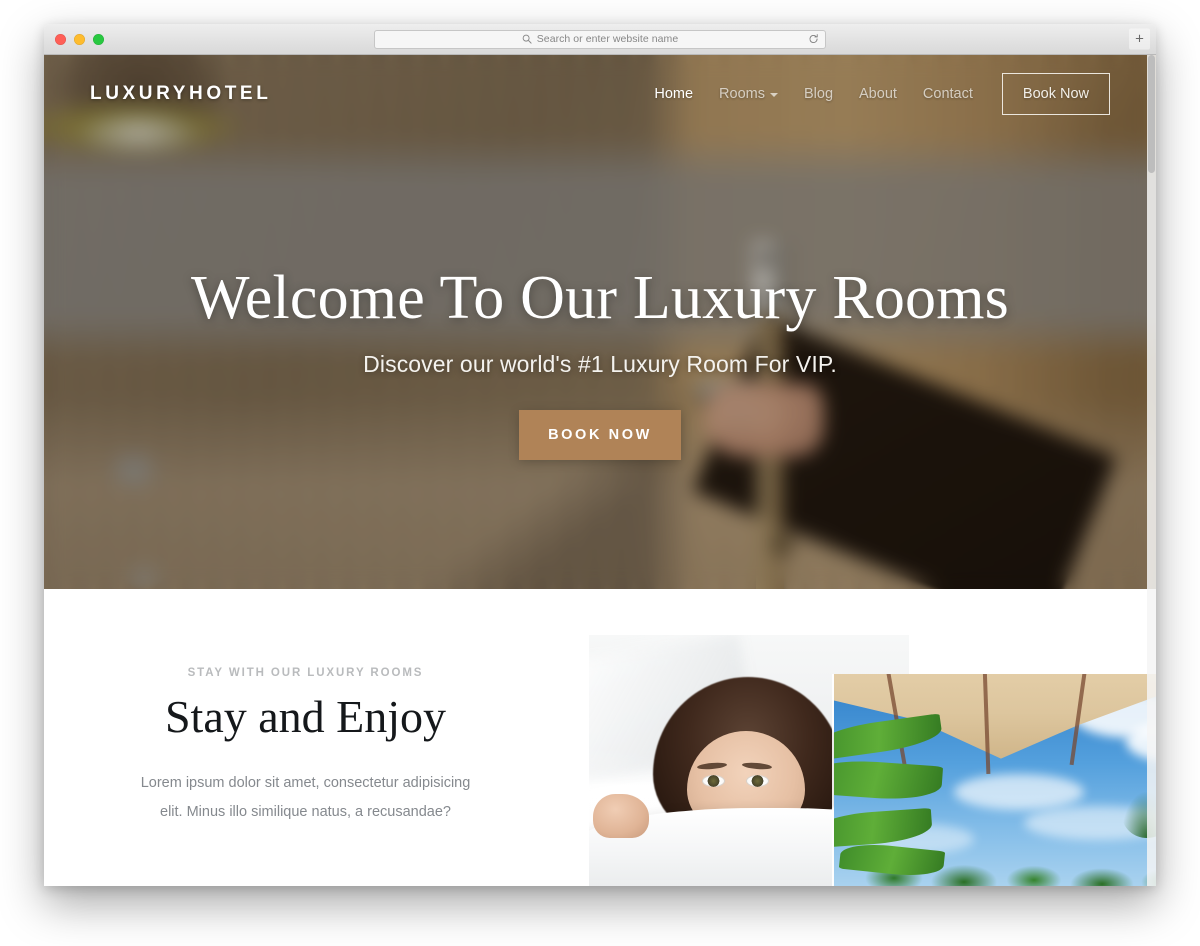 This screenshot has width=1200, height=946. Describe the element at coordinates (621, 816) in the screenshot. I see `bed-woman-hand` at that location.